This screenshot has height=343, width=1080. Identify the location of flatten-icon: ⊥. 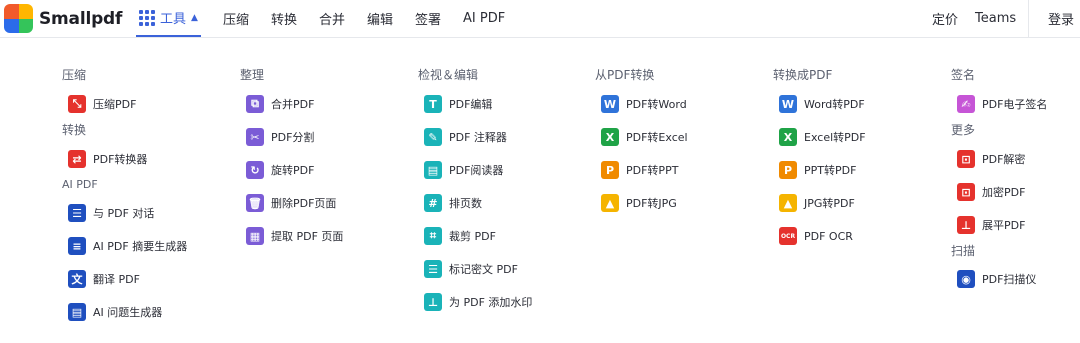
(966, 225).